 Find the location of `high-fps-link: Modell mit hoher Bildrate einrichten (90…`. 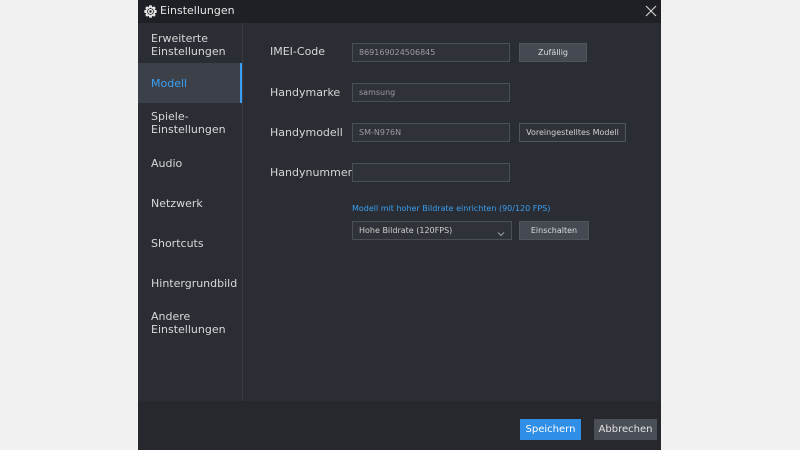

high-fps-link: Modell mit hoher Bildrate einrichten (90… is located at coordinates (451, 209).